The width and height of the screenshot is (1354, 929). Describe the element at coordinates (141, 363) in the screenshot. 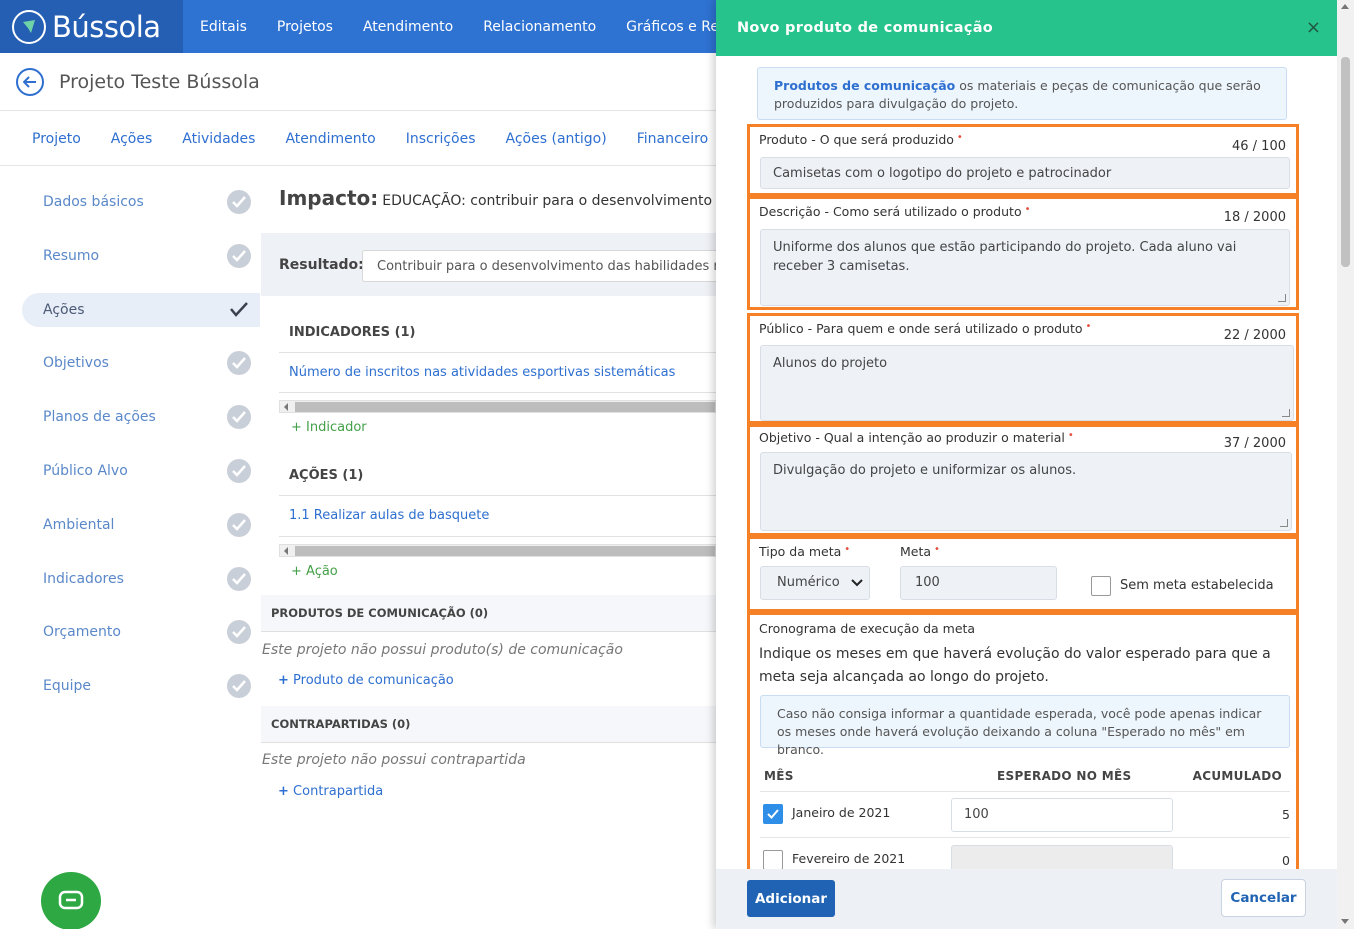

I see `sidebar-item-objetivos: Objetivos` at that location.